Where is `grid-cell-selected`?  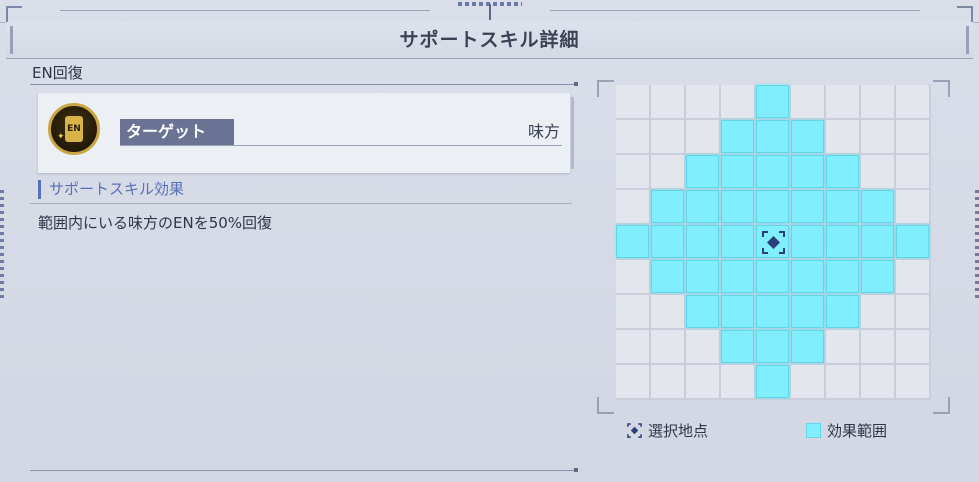 grid-cell-selected is located at coordinates (772, 241).